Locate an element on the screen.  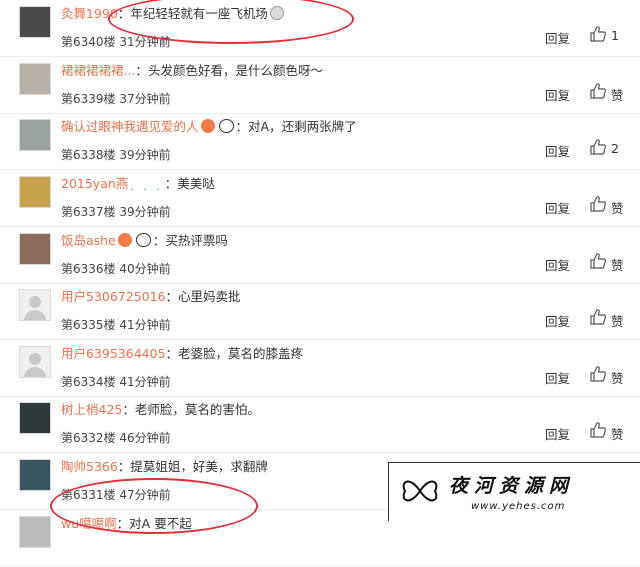
watermark-title: 夜河资源网 is located at coordinates (512, 486).